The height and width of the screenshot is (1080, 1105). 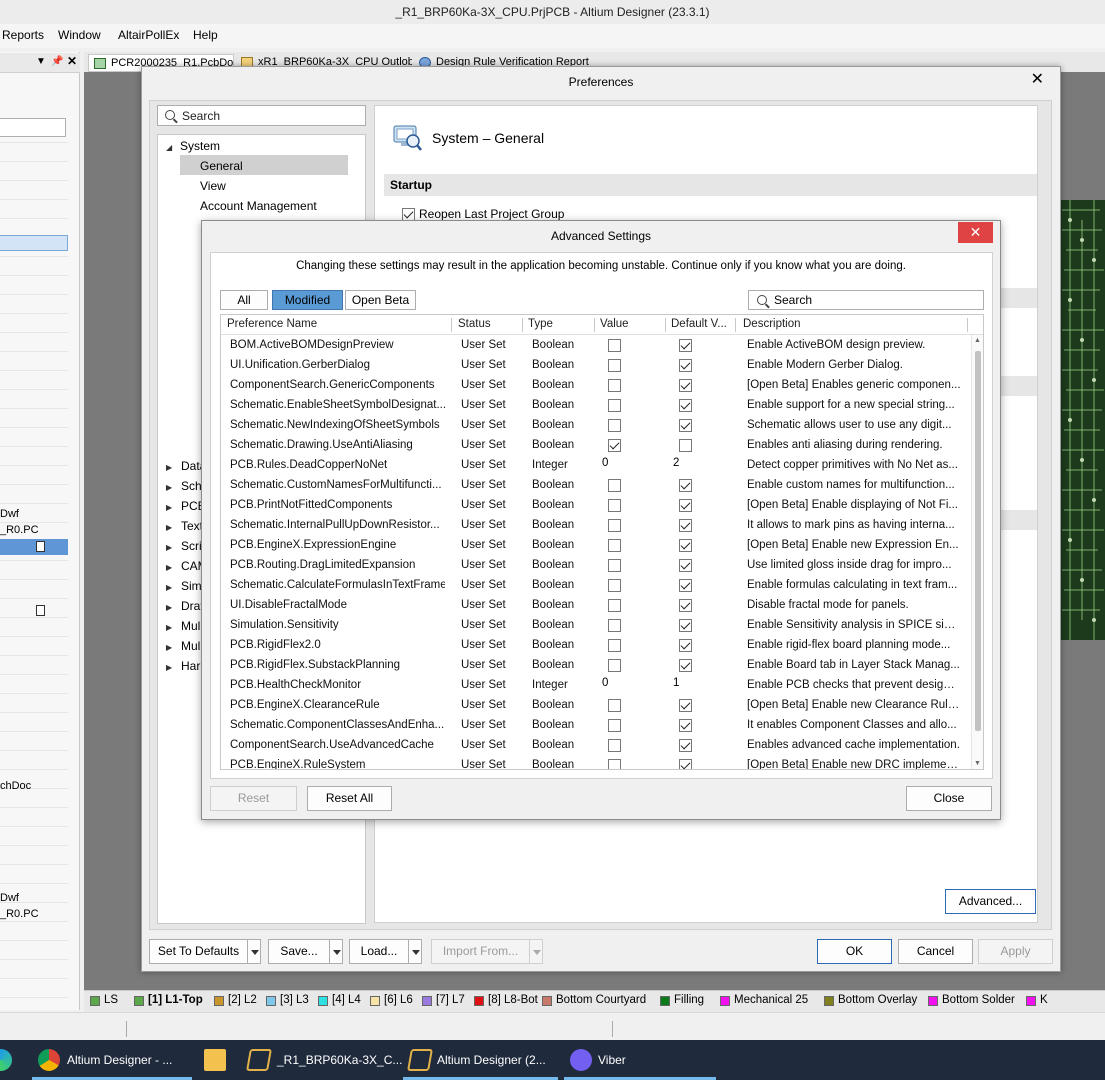 What do you see at coordinates (772, 324) in the screenshot?
I see `column-header-description: Description` at bounding box center [772, 324].